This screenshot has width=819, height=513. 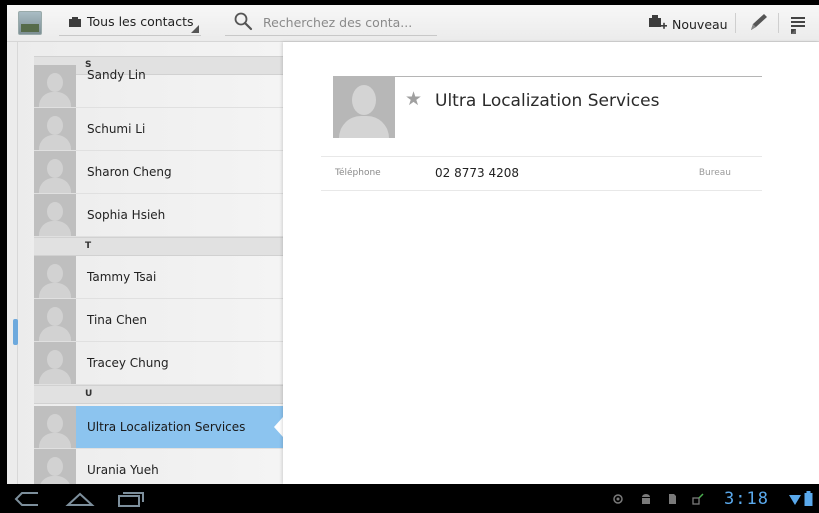 I want to click on usb-icon, so click(x=698, y=499).